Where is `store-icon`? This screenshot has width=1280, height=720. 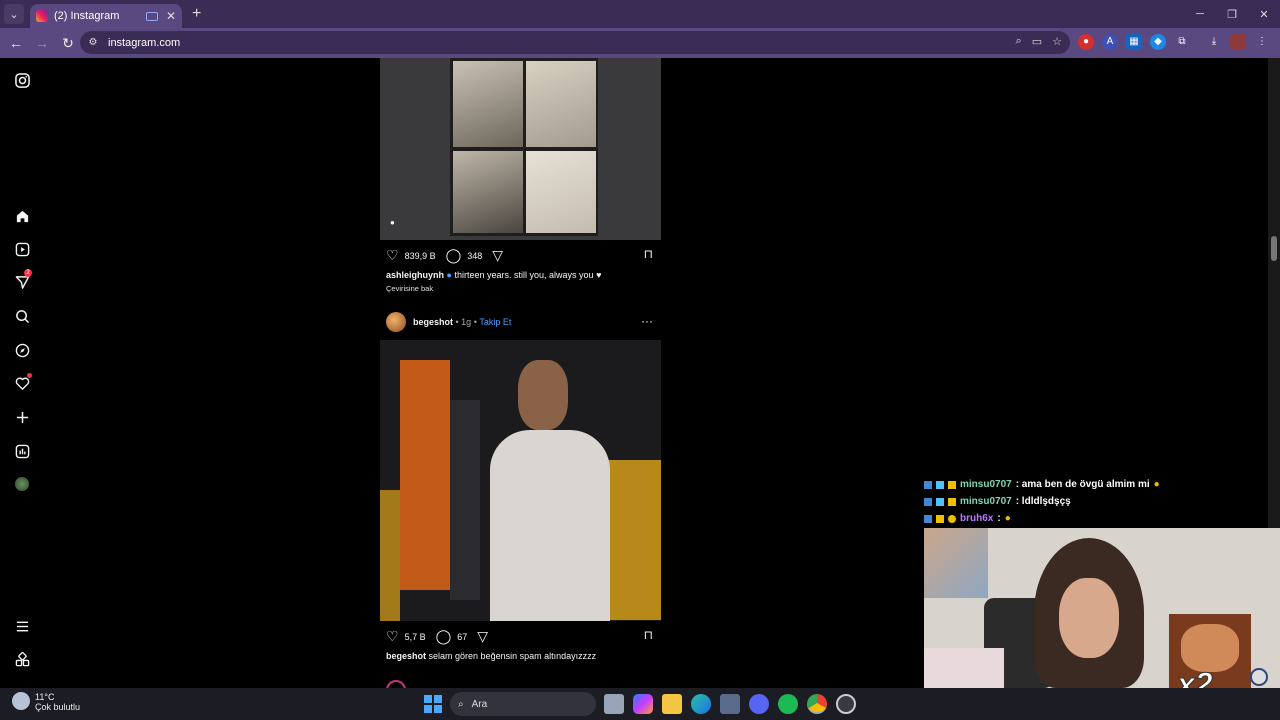
store-icon is located at coordinates (730, 704).